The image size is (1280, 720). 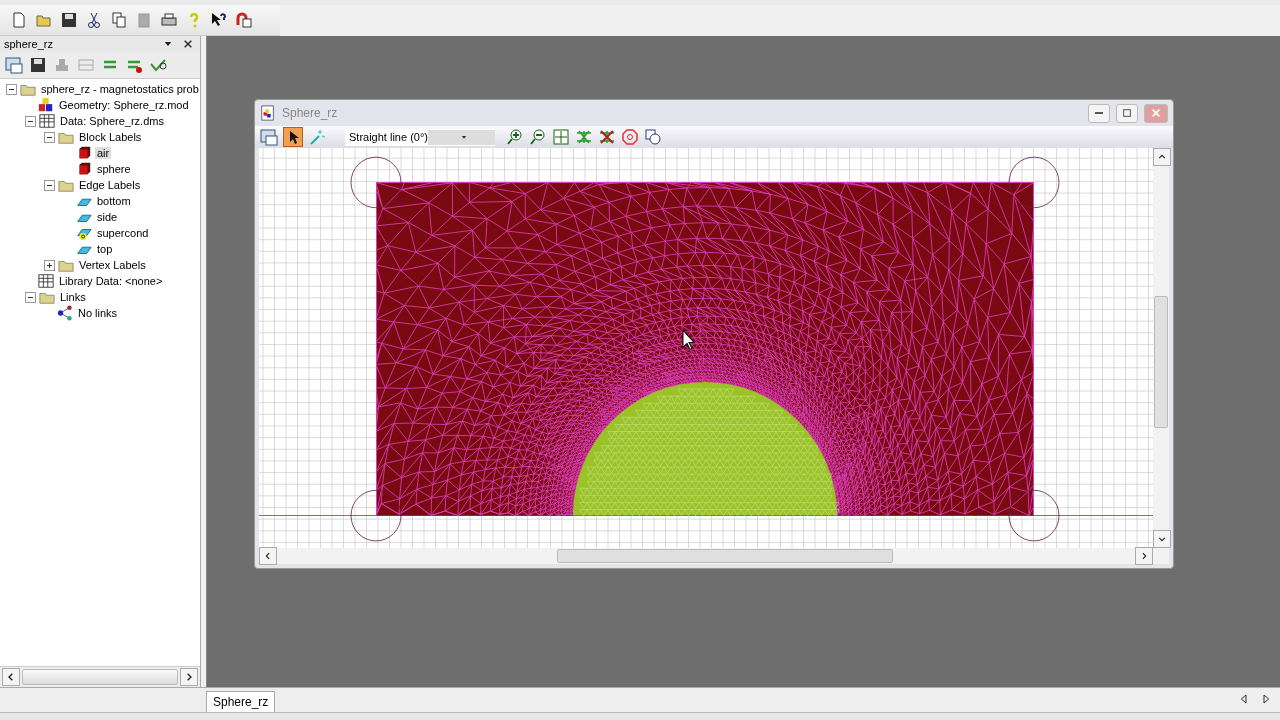 I want to click on scroll-down-button, so click(x=1162, y=539).